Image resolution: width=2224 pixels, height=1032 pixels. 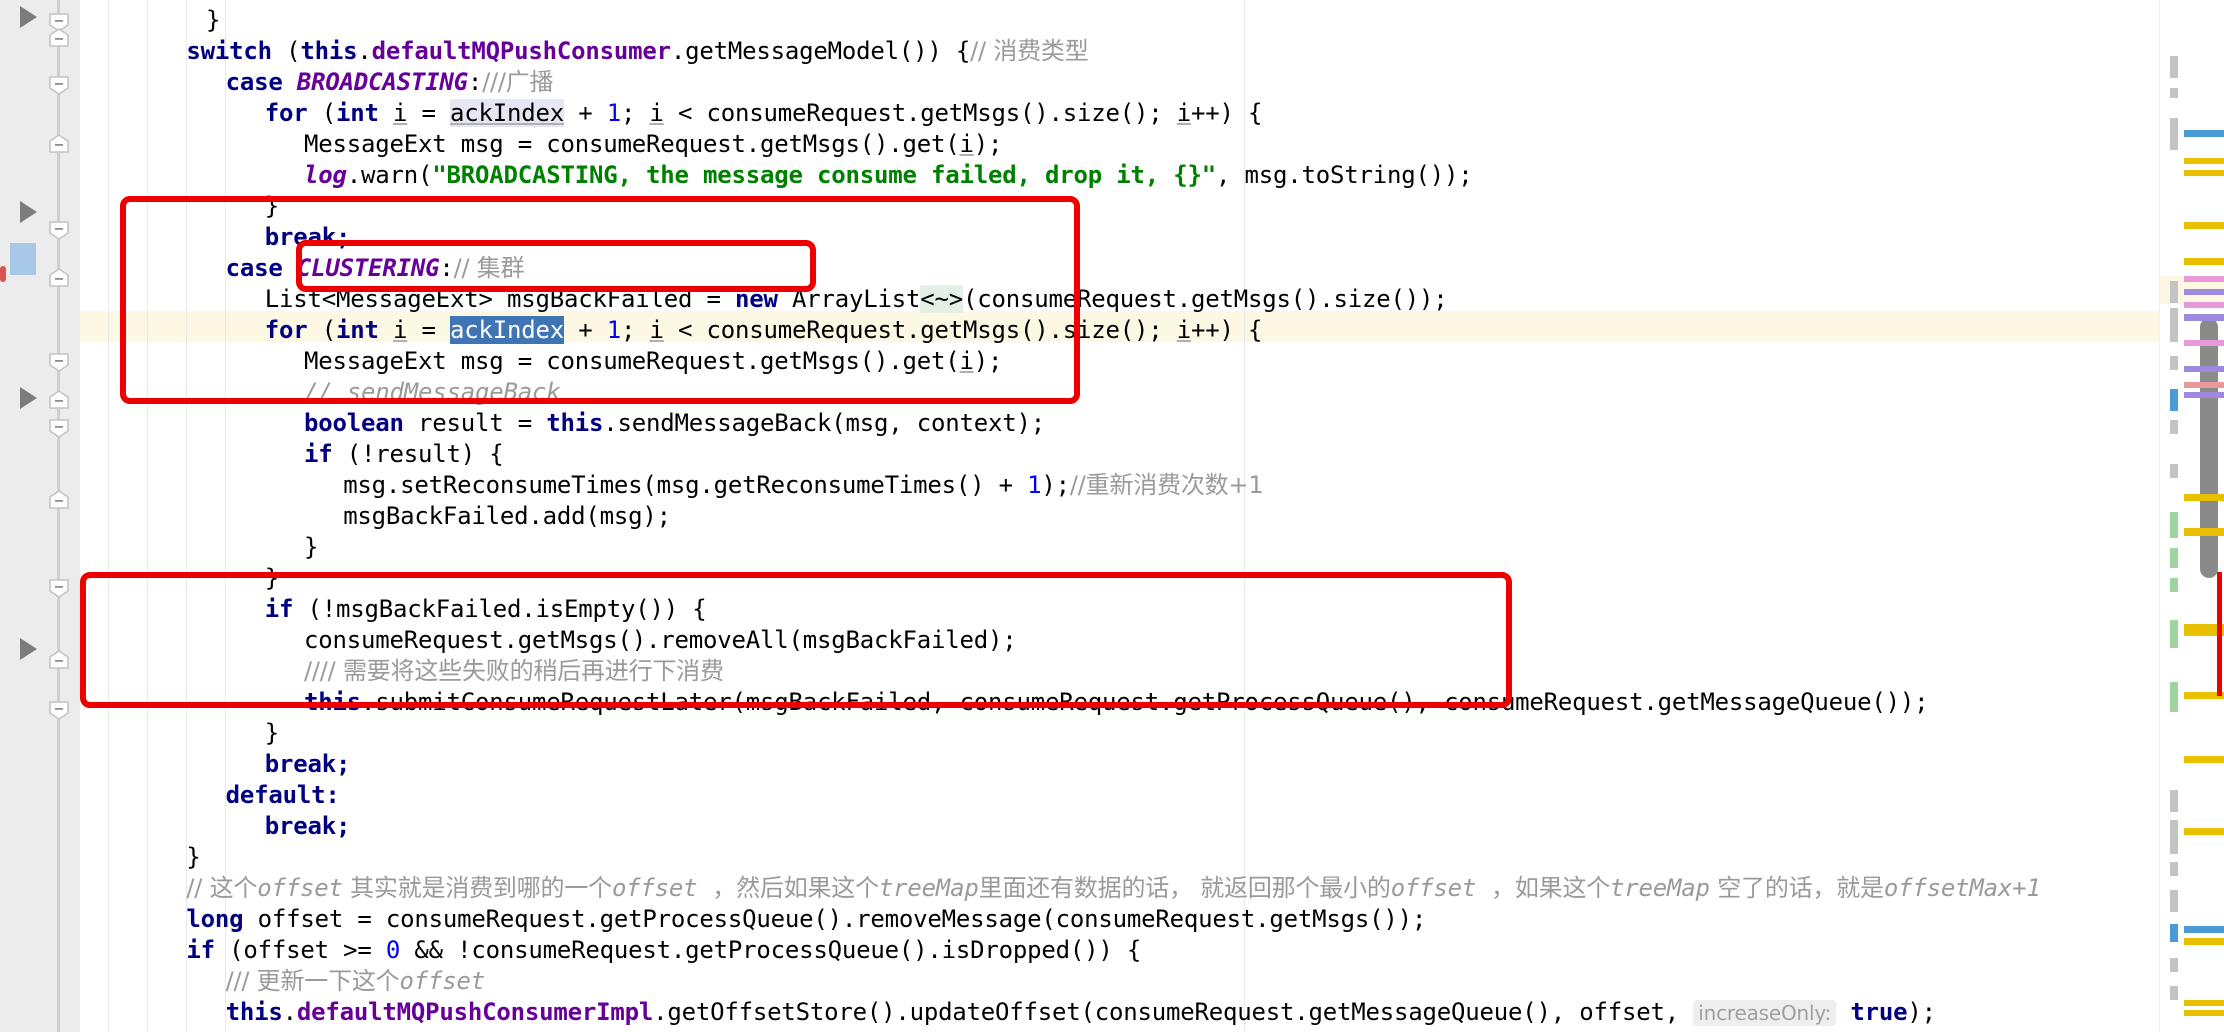 What do you see at coordinates (2209, 448) in the screenshot?
I see `vertical-scrollbar-thumb` at bounding box center [2209, 448].